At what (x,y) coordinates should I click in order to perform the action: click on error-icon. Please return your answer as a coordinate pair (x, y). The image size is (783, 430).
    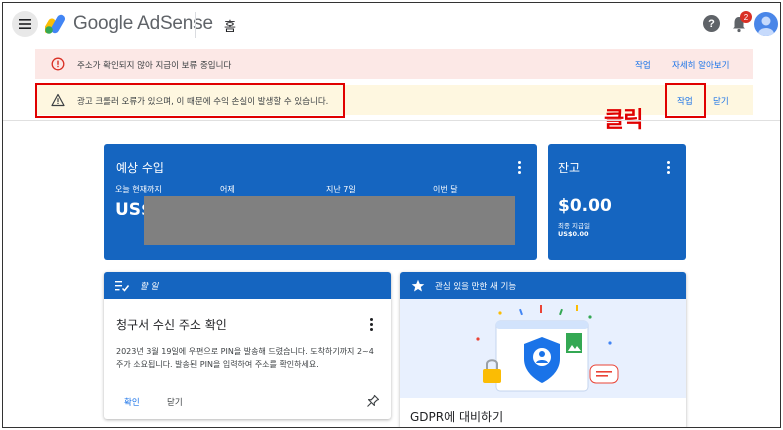
    Looking at the image, I should click on (58, 64).